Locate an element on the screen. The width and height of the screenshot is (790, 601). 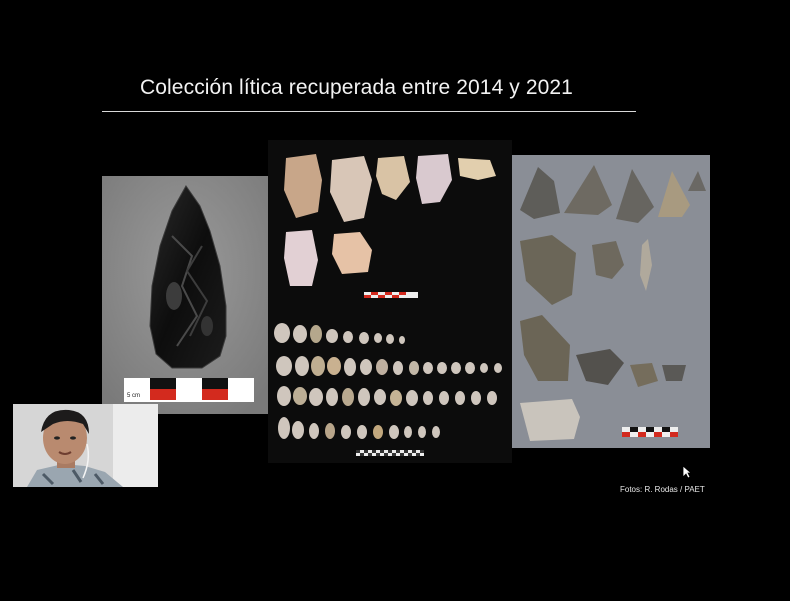
scale-bar-obsidian is located at coordinates (189, 390).